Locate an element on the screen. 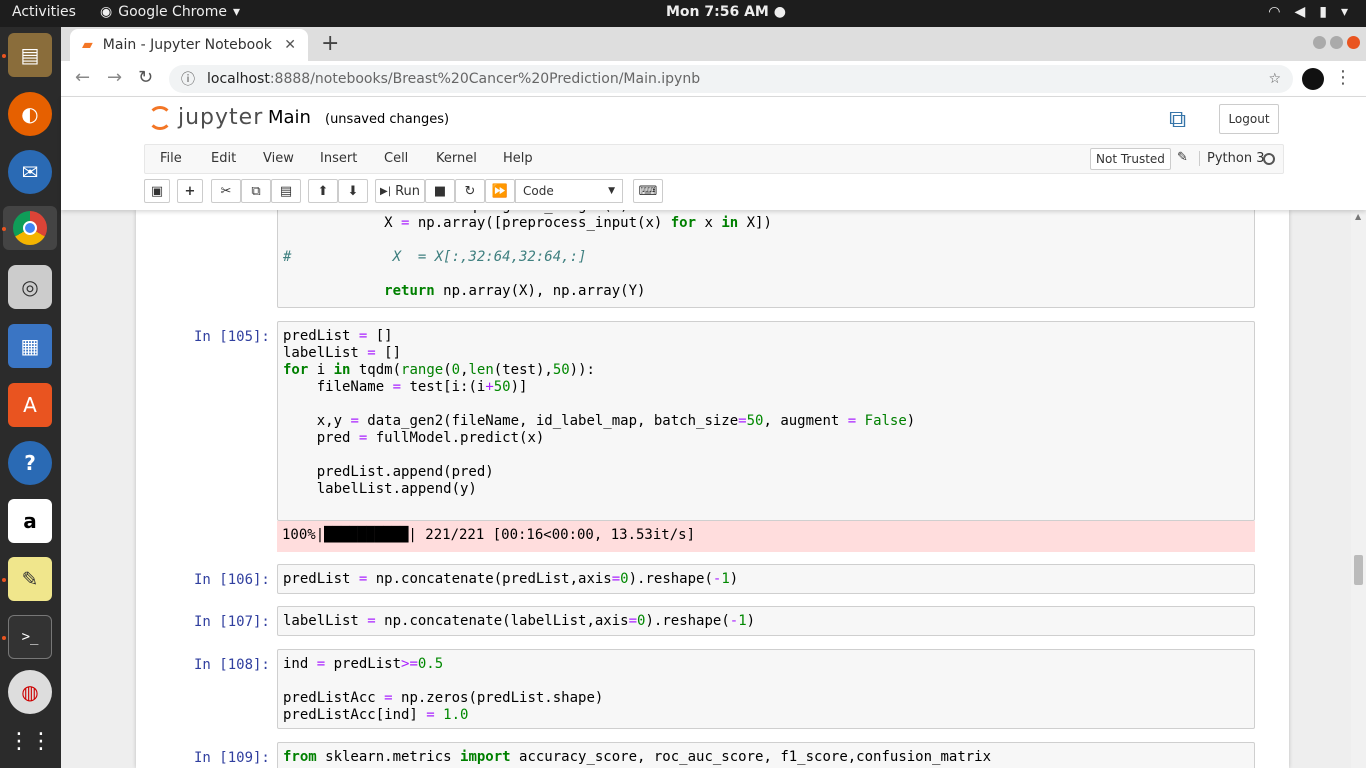 The image size is (1366, 768). forward-arrow-icon: → is located at coordinates (114, 77).